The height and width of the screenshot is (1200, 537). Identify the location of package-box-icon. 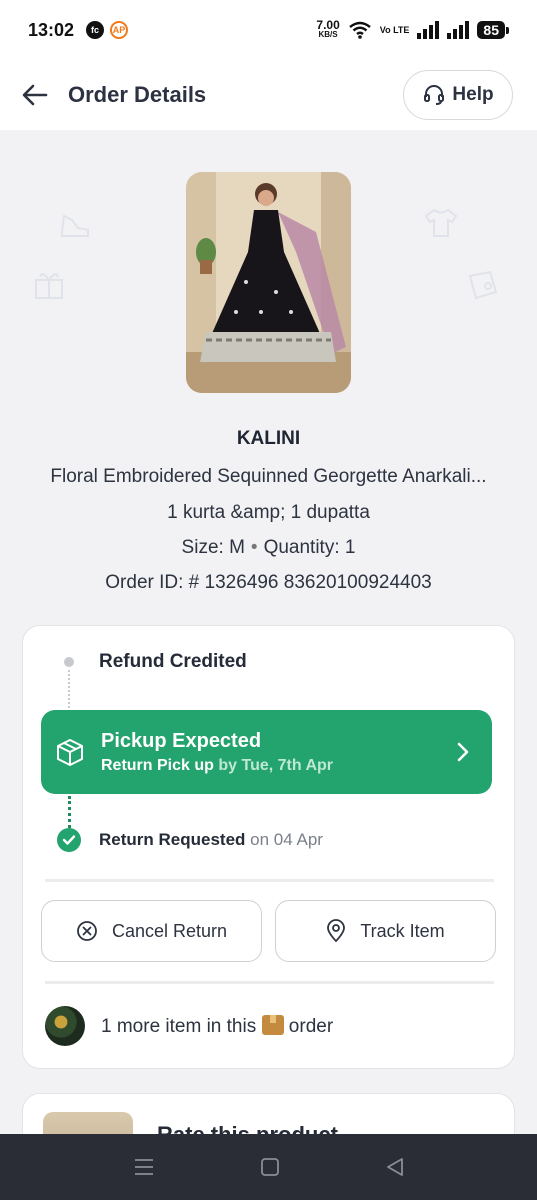
(70, 752).